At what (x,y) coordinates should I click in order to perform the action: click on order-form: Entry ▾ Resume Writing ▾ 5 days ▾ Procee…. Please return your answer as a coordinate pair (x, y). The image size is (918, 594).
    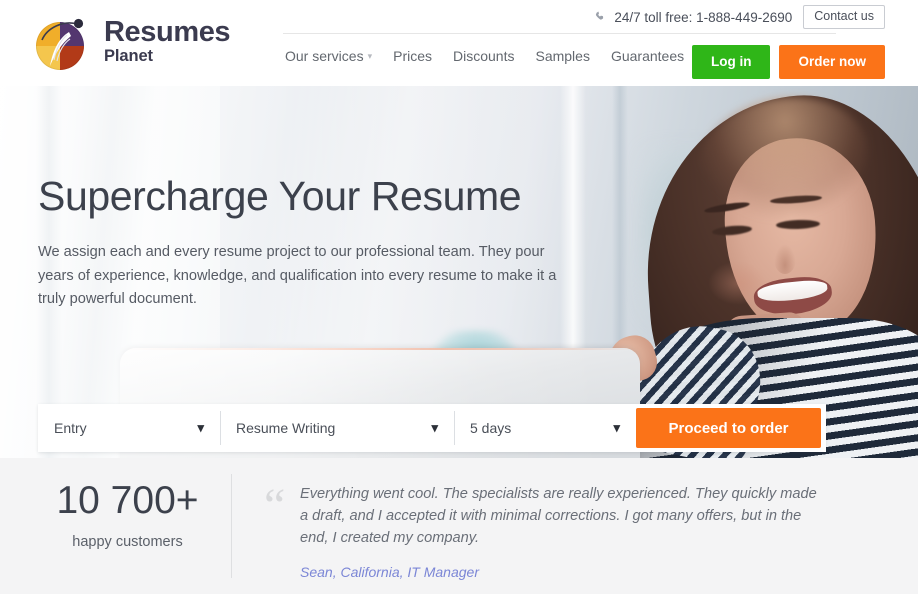
    Looking at the image, I should click on (432, 428).